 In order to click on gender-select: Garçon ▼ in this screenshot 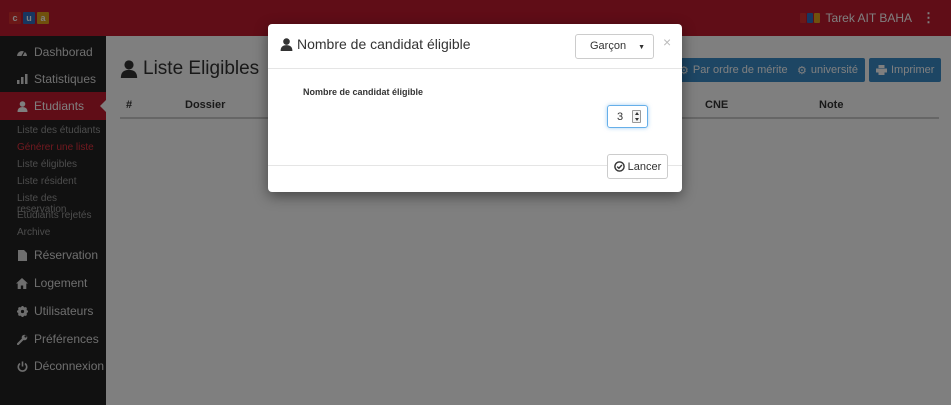, I will do `click(614, 46)`.